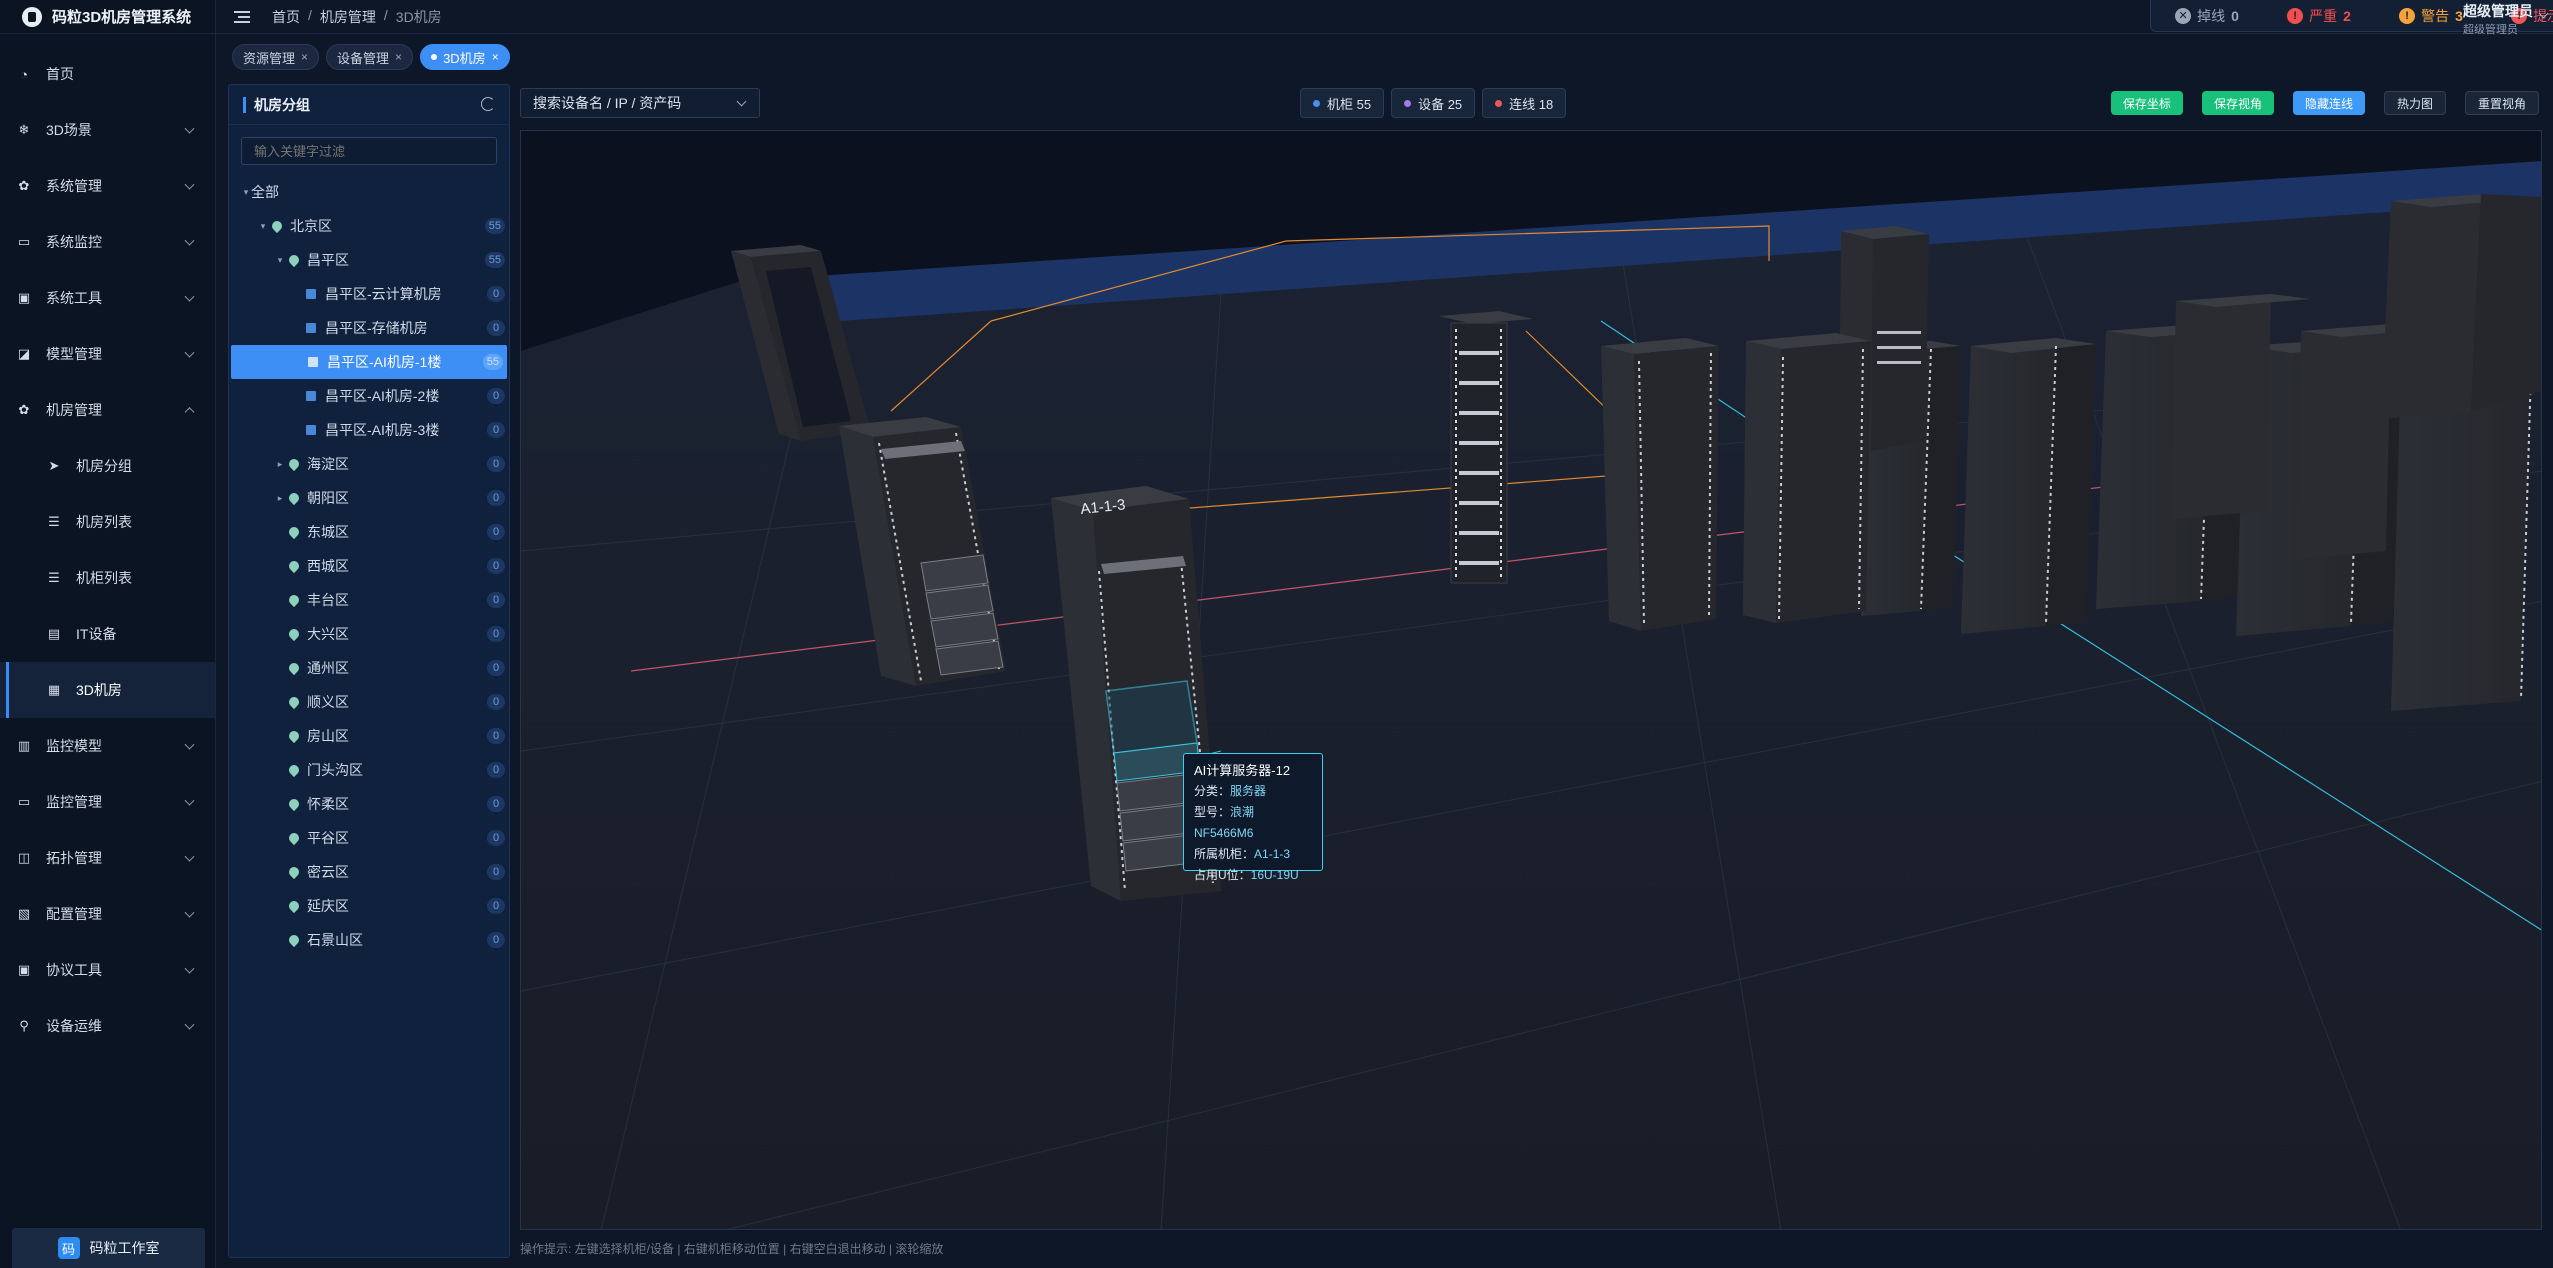 The image size is (2553, 1268). I want to click on menu-item-3: ▭ 系统监控, so click(107, 242).